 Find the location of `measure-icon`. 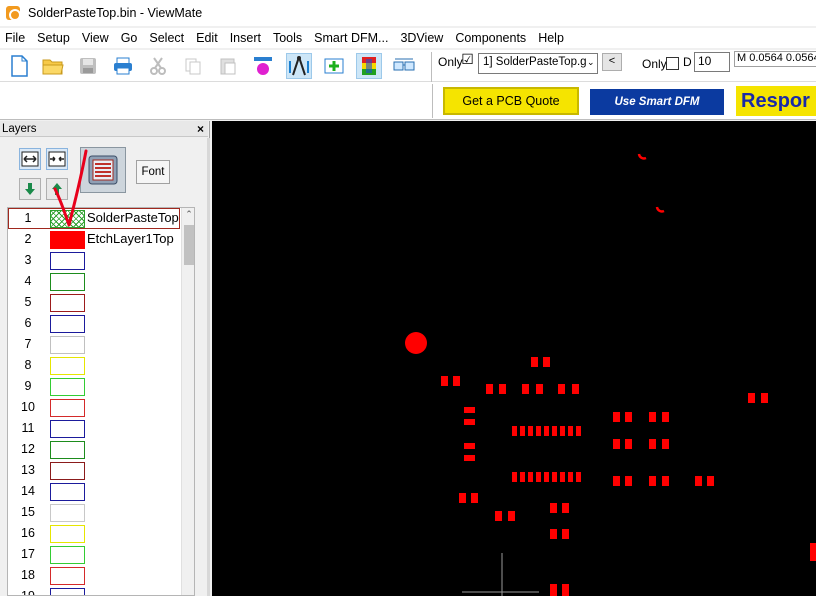

measure-icon is located at coordinates (299, 66).